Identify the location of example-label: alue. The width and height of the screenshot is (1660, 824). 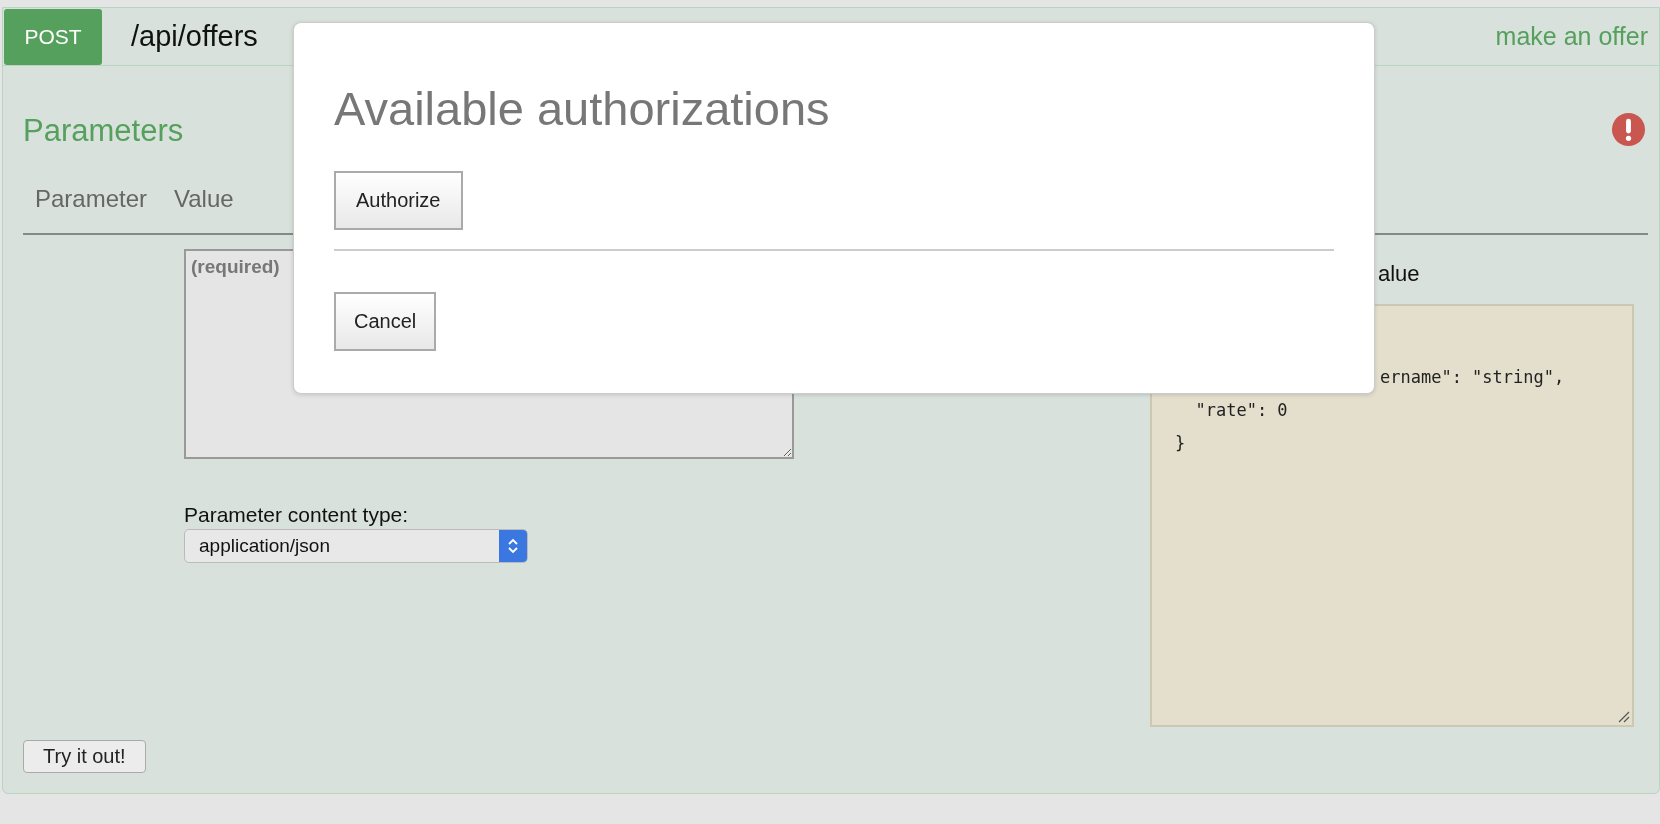
(1399, 274).